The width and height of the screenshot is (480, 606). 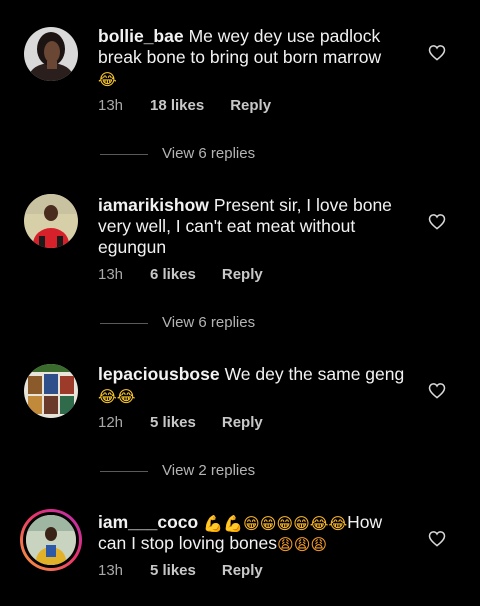 I want to click on view-replies-link: View 2 replies, so click(x=177, y=471).